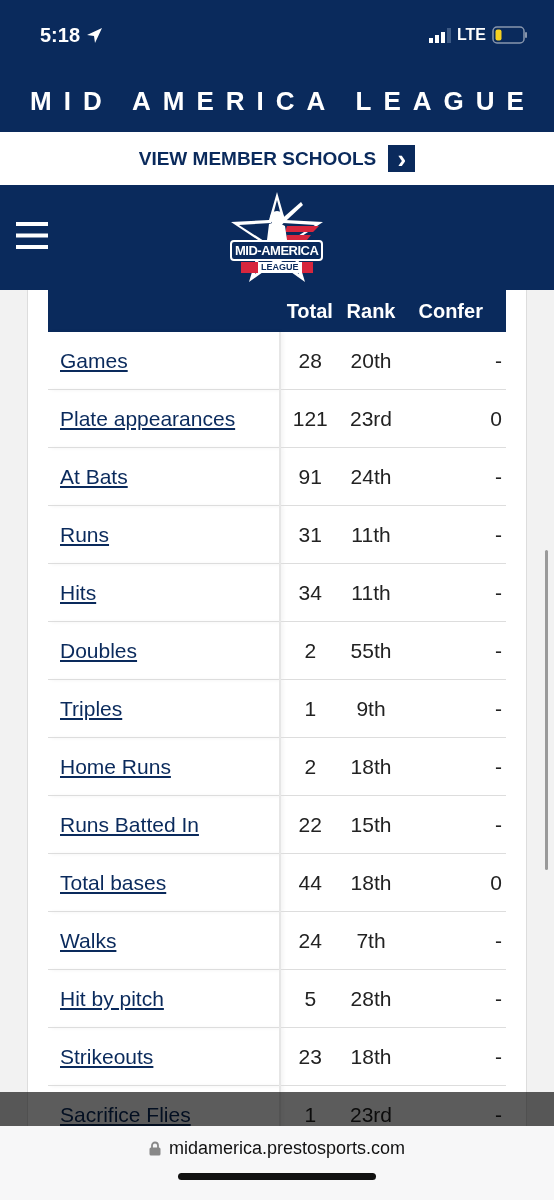 The height and width of the screenshot is (1200, 554). Describe the element at coordinates (310, 940) in the screenshot. I see `table-cell: 24` at that location.